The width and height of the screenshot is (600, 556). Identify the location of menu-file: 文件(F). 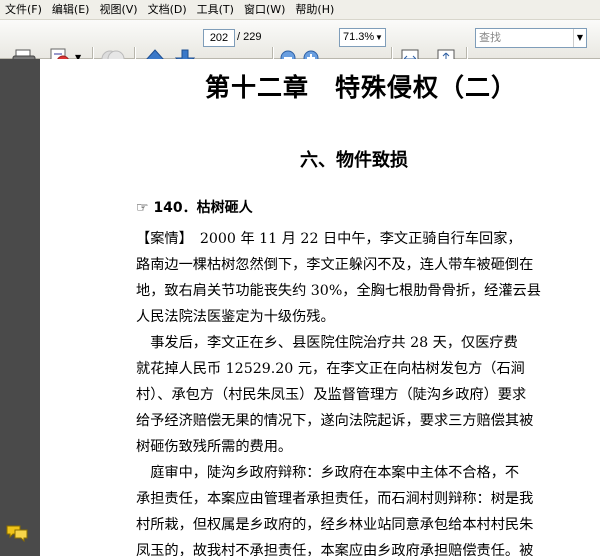
(23, 9).